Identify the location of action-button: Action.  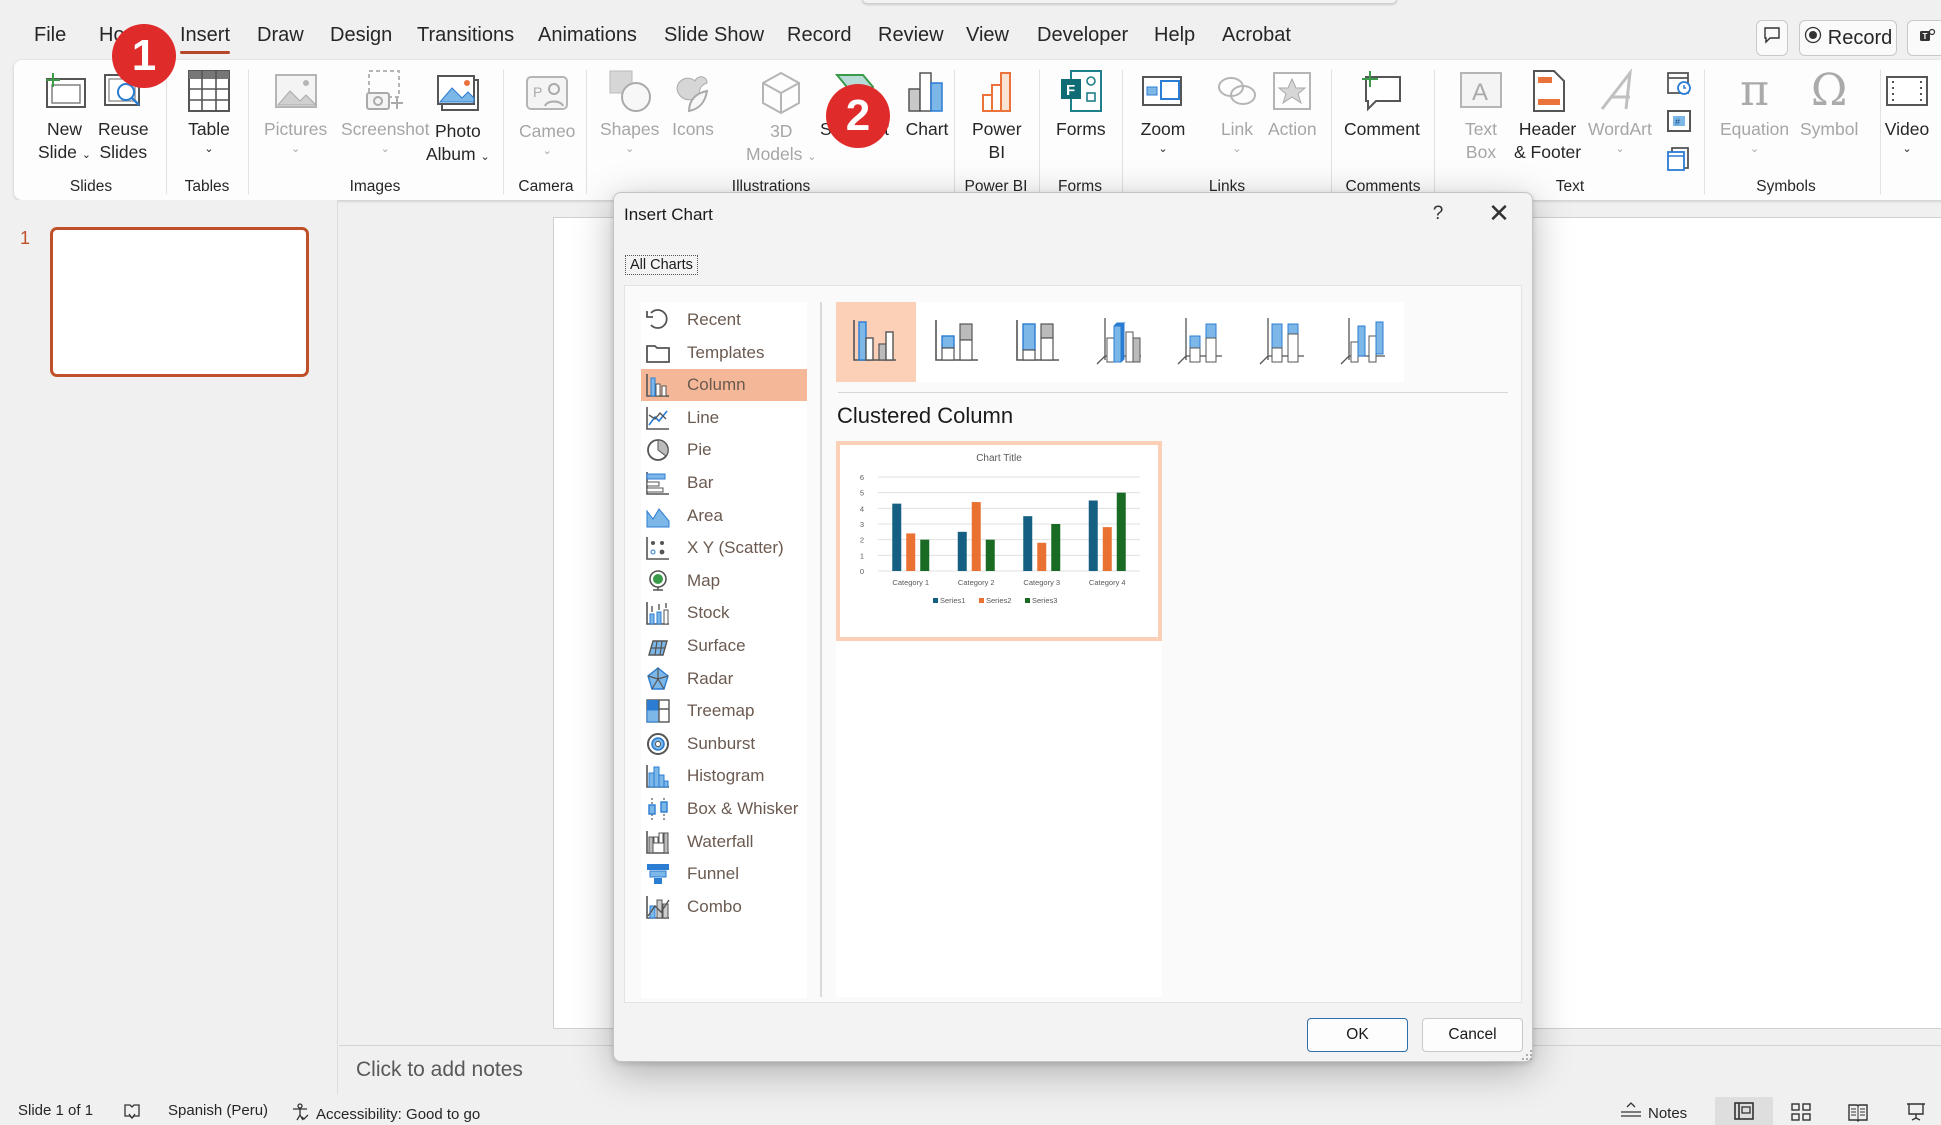
(1292, 104).